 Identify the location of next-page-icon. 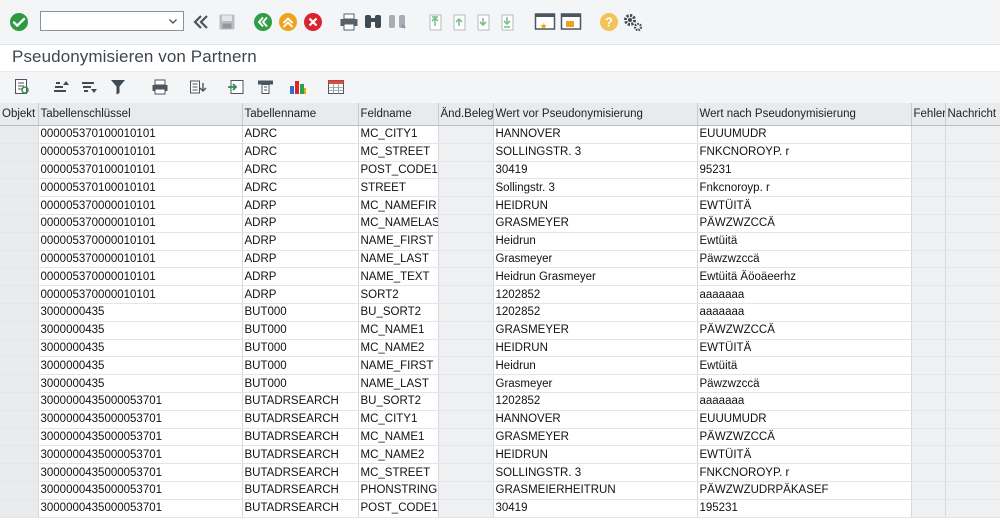
(483, 22).